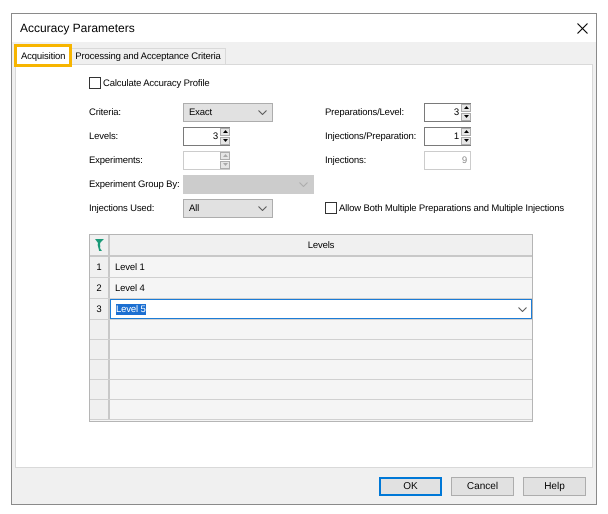 This screenshot has width=608, height=514. I want to click on field-label: Injections:, so click(346, 160).